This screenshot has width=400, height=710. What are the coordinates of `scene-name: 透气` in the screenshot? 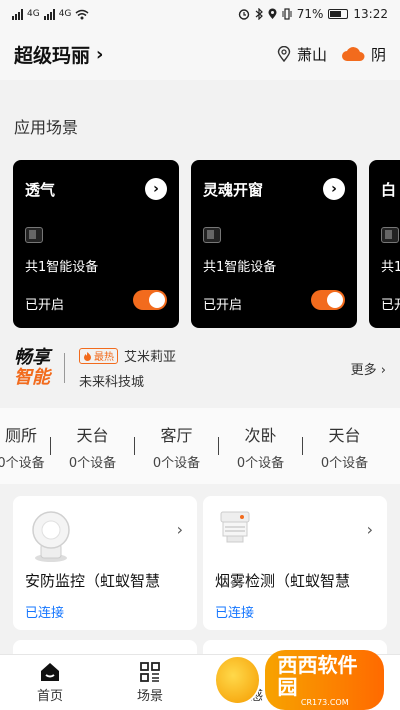 It's located at (40, 190).